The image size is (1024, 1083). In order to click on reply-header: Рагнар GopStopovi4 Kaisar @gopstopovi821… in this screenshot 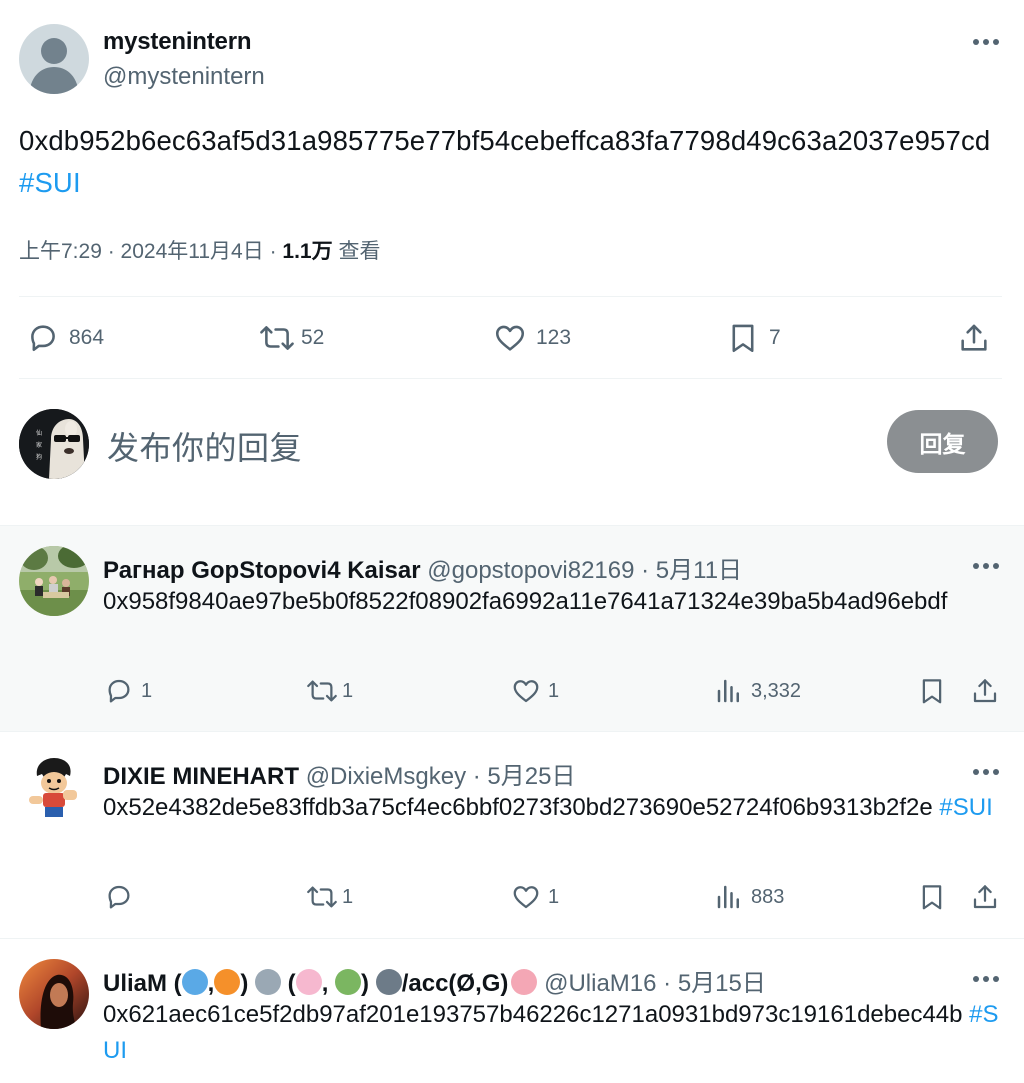, I will do `click(422, 567)`.